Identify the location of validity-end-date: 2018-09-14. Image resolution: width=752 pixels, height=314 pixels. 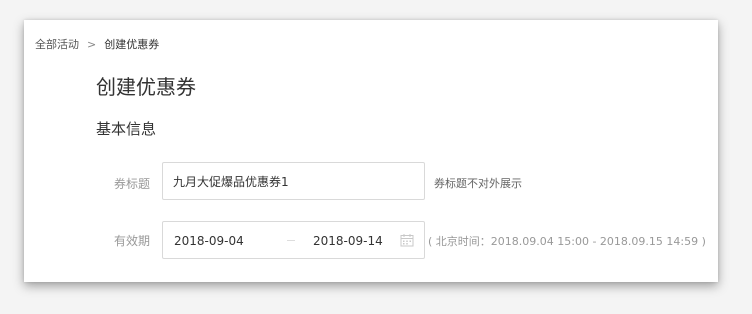
(348, 241).